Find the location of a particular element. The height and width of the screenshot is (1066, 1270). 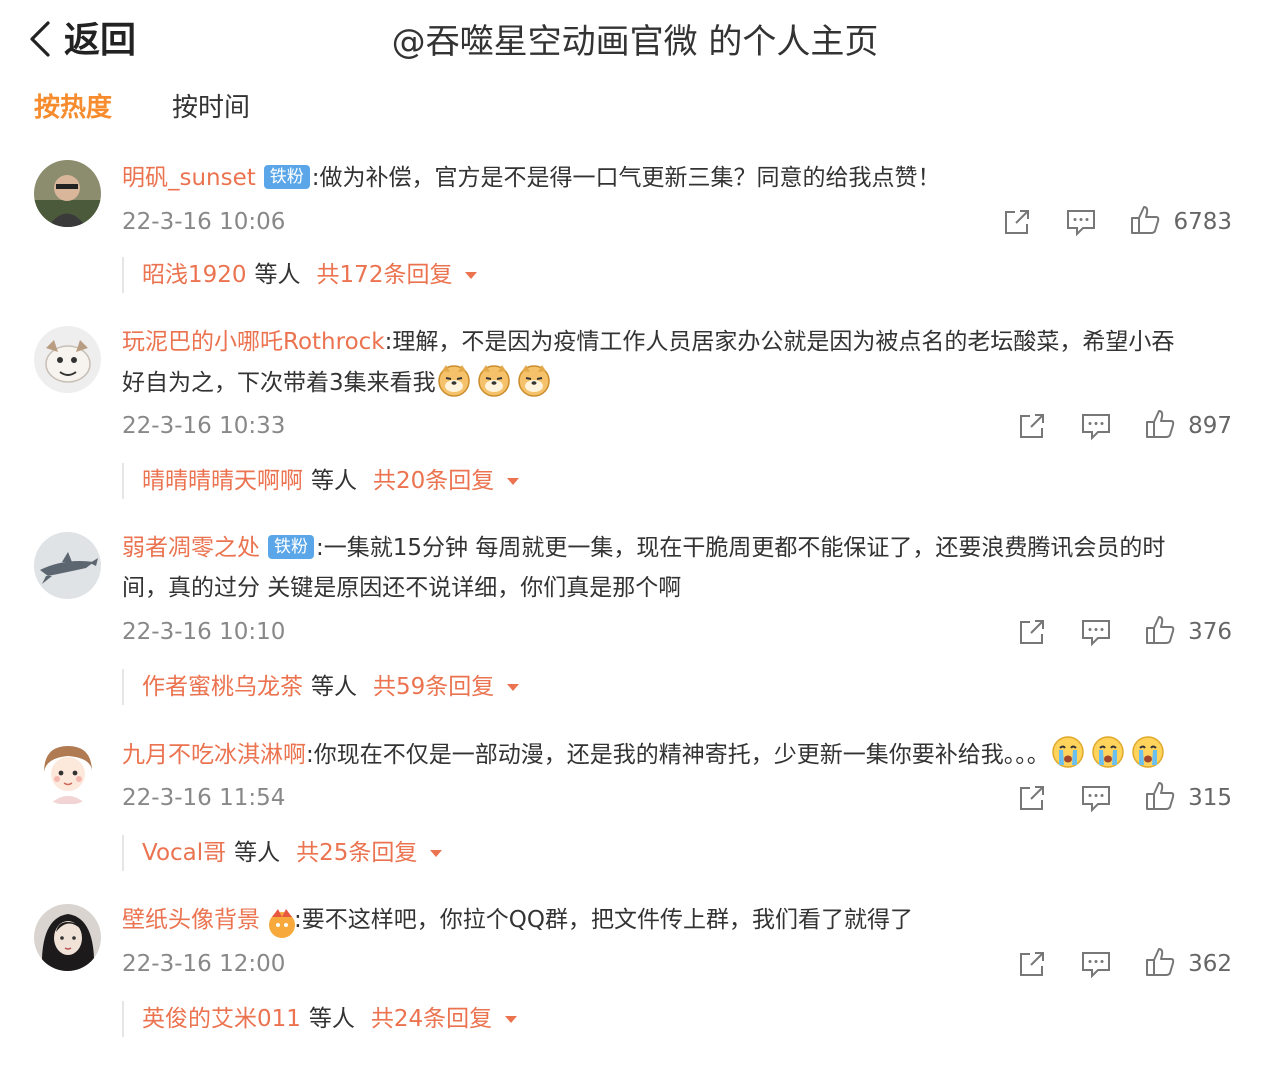

comment-username: 玩泥巴的小哪吒Rothrock is located at coordinates (253, 342).